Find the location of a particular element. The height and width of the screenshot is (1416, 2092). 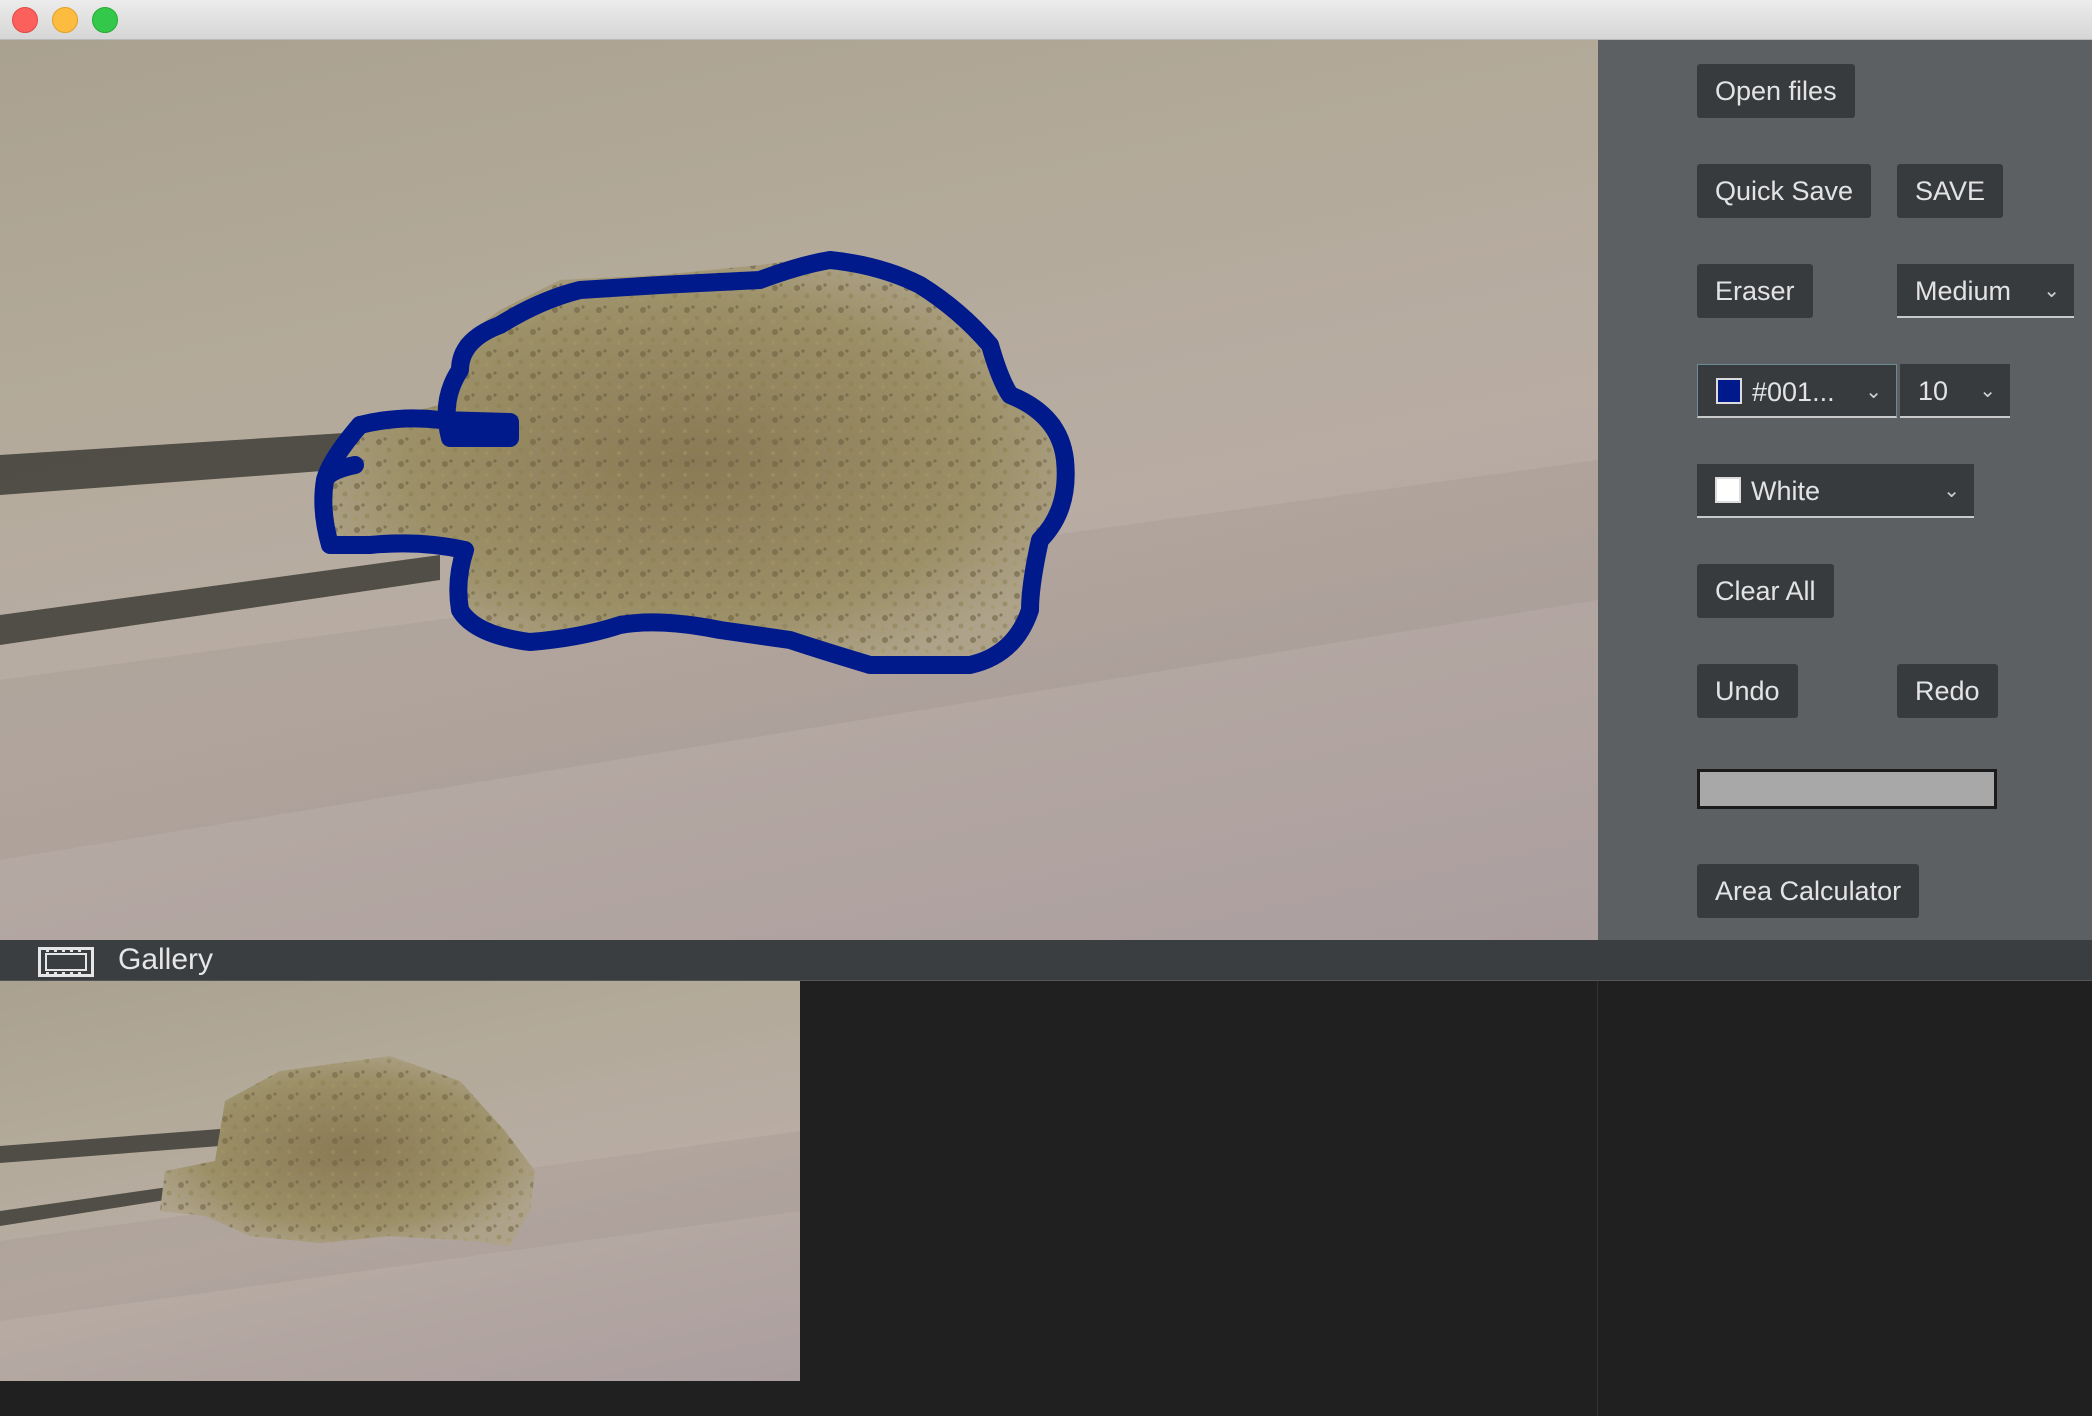

pen-color-select: #001... ⌄ is located at coordinates (1797, 391).